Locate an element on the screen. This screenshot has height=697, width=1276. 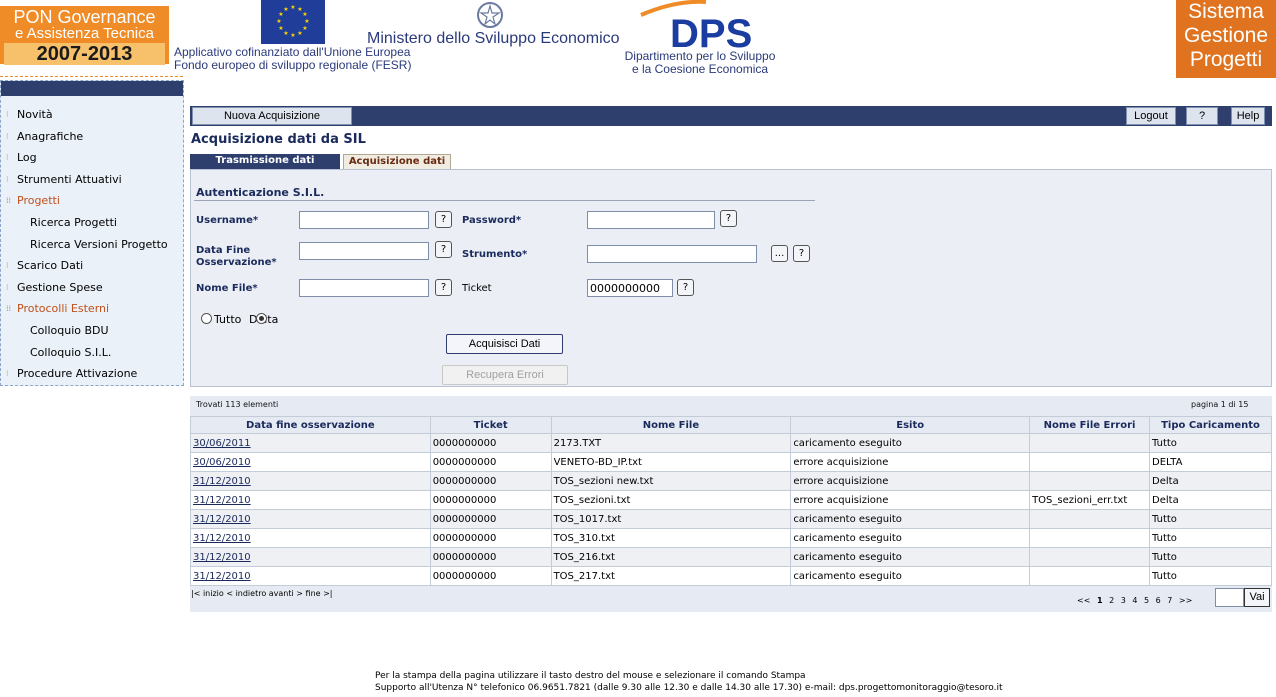
pager-page-link: 6 is located at coordinates (1158, 600).